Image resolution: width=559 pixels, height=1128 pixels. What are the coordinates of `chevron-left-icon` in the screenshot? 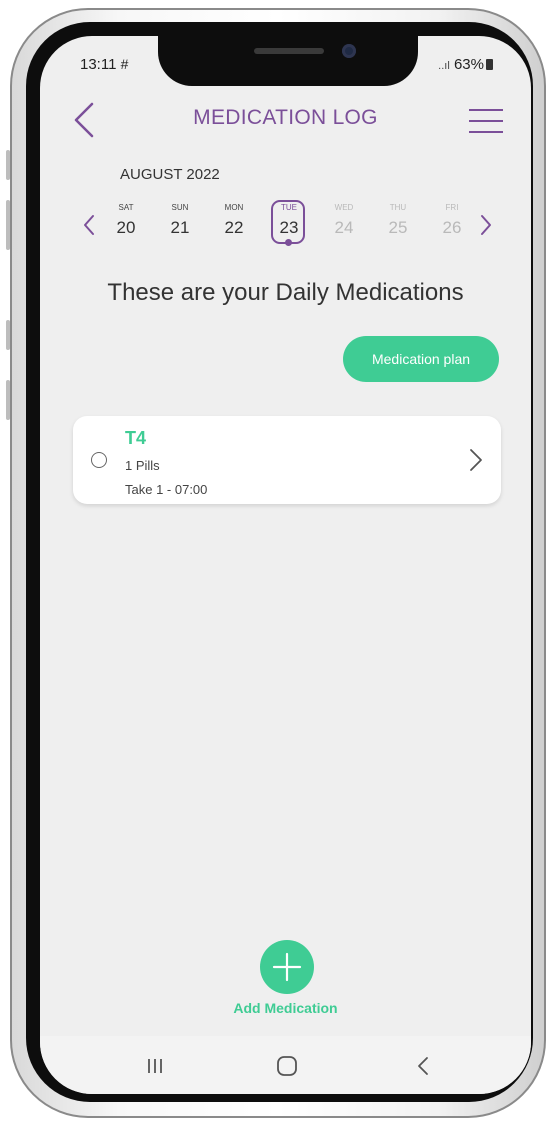 It's located at (89, 225).